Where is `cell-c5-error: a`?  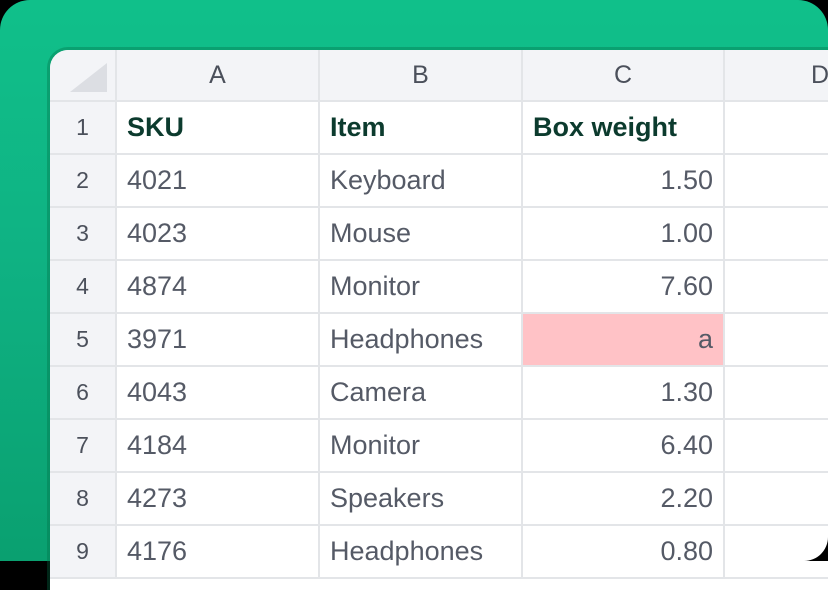 cell-c5-error: a is located at coordinates (624, 339).